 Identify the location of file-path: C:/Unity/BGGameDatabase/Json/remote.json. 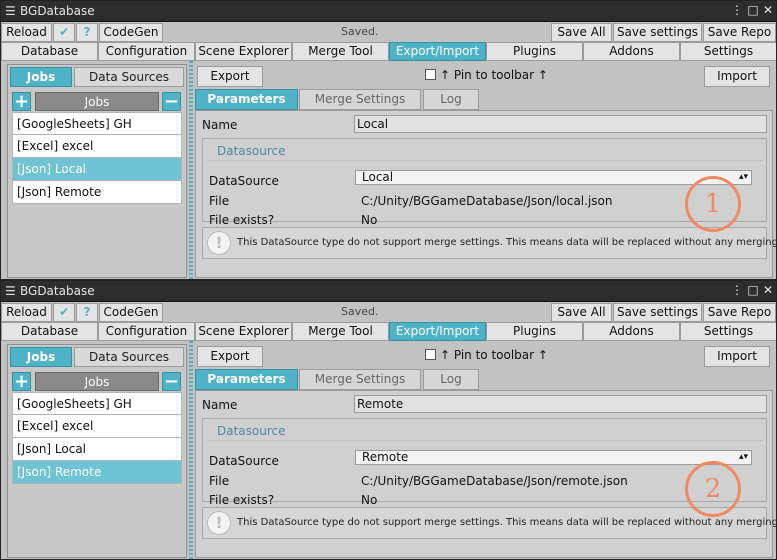
(494, 481).